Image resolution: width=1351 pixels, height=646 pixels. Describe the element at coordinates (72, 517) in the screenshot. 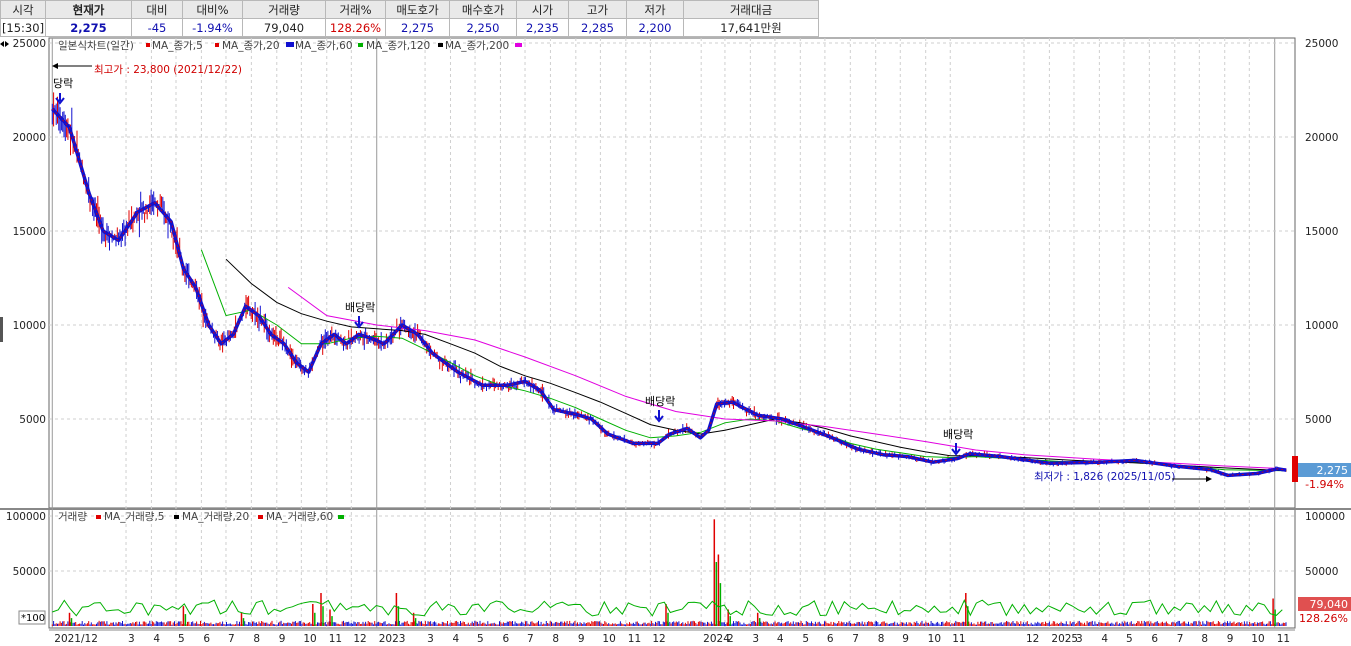

I see `legend-volume: 거래량` at that location.